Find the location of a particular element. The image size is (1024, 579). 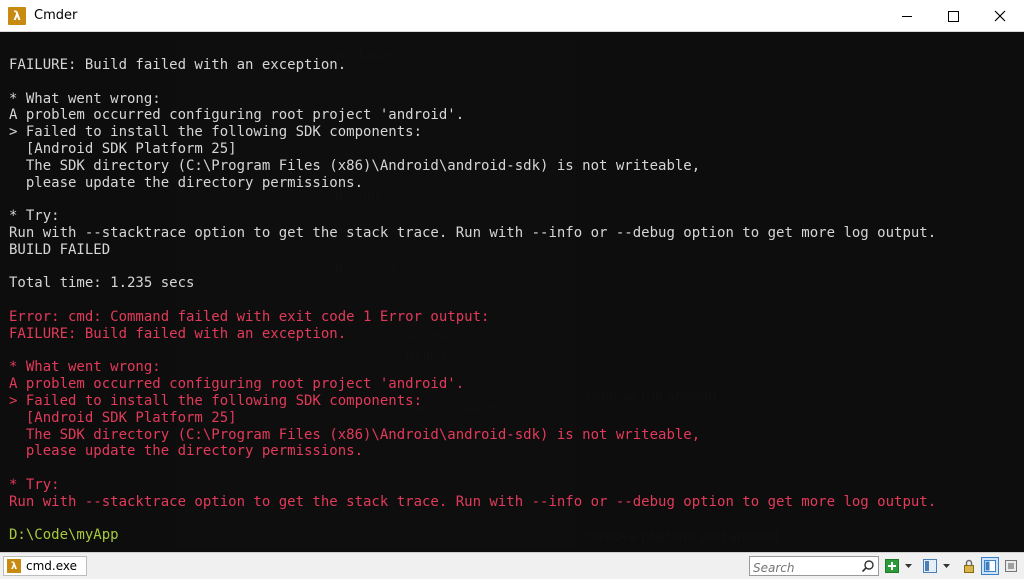

new-console-button is located at coordinates (892, 566).